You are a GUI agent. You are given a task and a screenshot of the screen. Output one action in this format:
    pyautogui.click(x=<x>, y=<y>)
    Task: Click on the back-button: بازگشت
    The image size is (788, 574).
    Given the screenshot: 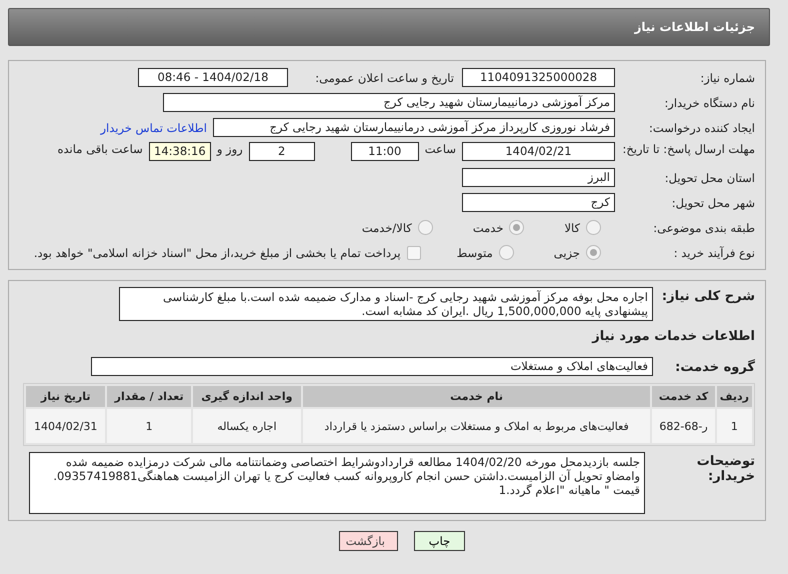 What is the action you would take?
    pyautogui.click(x=368, y=541)
    